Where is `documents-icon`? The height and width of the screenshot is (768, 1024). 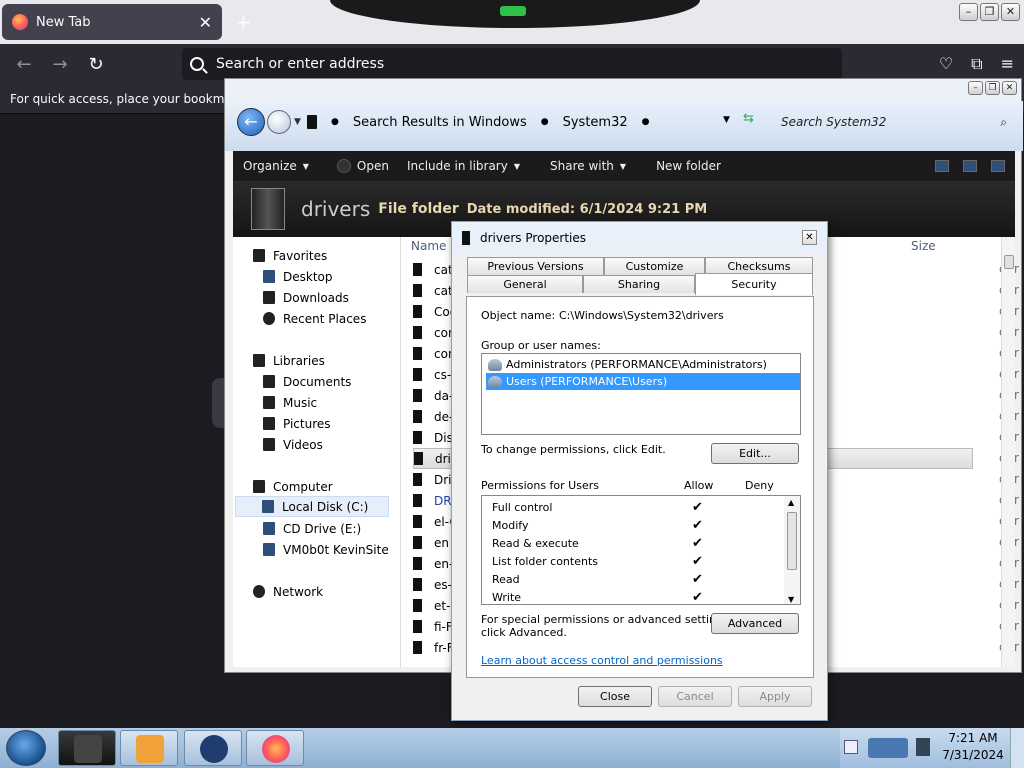
documents-icon is located at coordinates (269, 381).